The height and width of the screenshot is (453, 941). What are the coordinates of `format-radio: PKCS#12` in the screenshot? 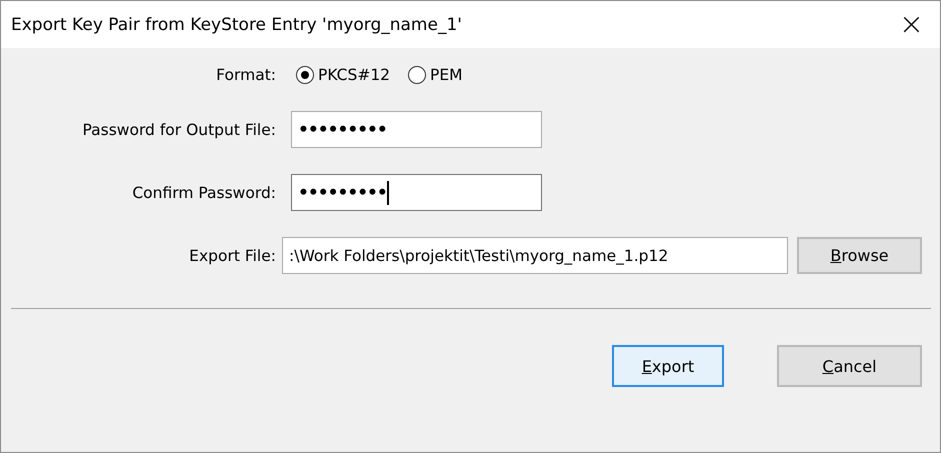 It's located at (343, 75).